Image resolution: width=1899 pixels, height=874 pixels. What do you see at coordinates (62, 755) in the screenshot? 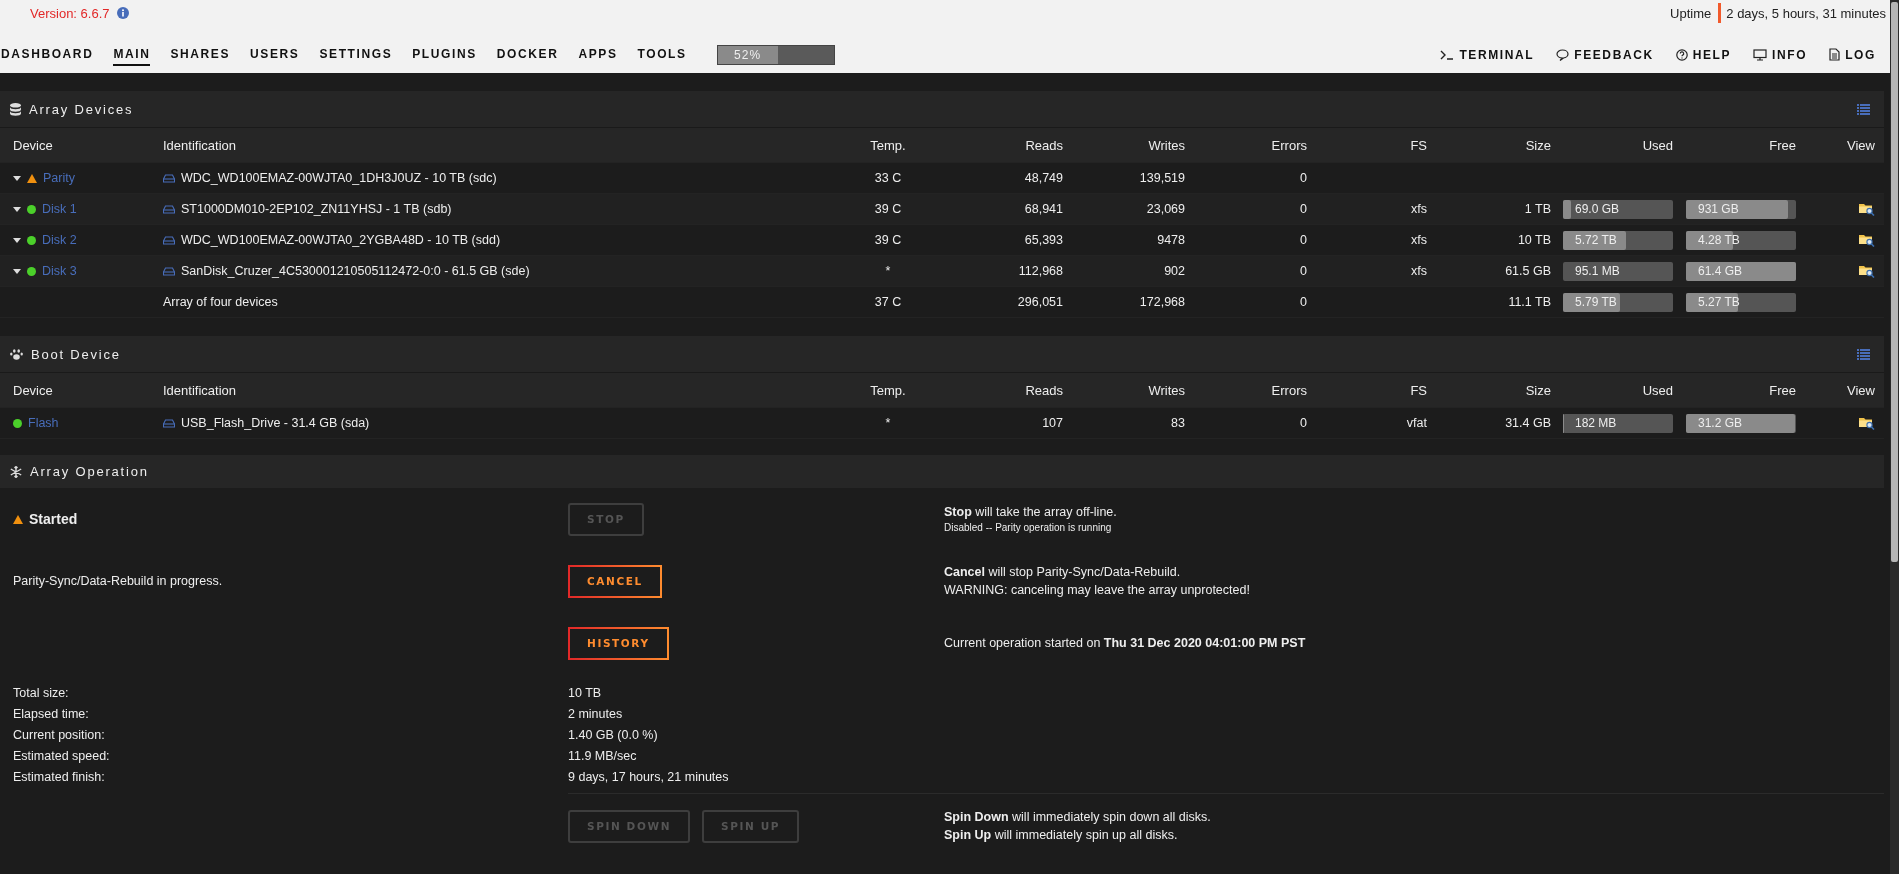
I see `stat-label: Estimated speed:` at bounding box center [62, 755].